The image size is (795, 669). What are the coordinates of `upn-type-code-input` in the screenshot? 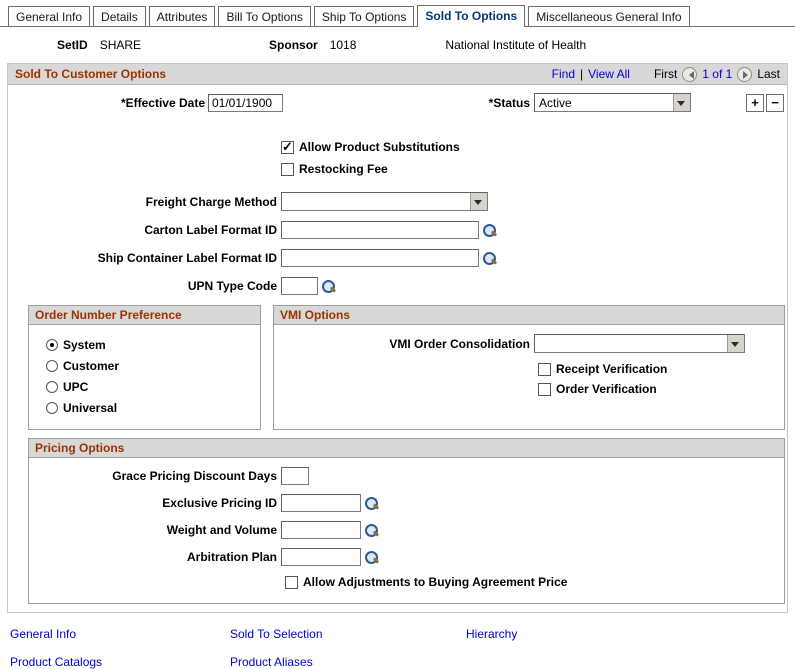 It's located at (299, 286).